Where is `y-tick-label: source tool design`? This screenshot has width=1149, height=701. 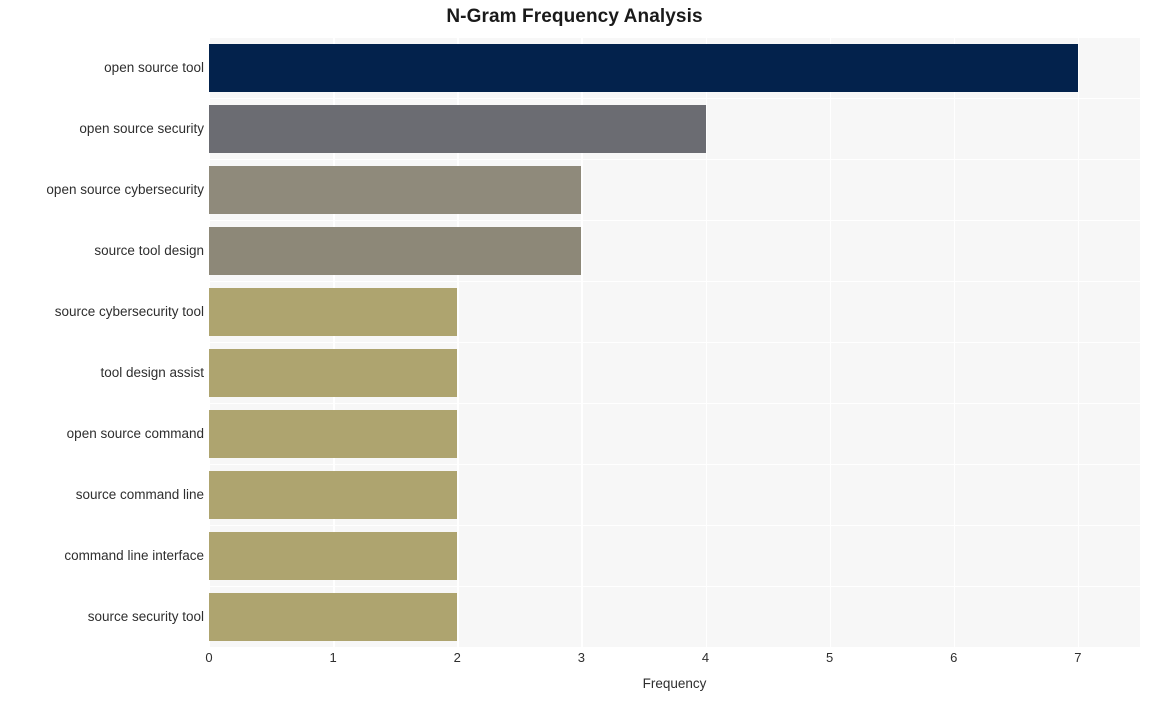
y-tick-label: source tool design is located at coordinates (149, 250).